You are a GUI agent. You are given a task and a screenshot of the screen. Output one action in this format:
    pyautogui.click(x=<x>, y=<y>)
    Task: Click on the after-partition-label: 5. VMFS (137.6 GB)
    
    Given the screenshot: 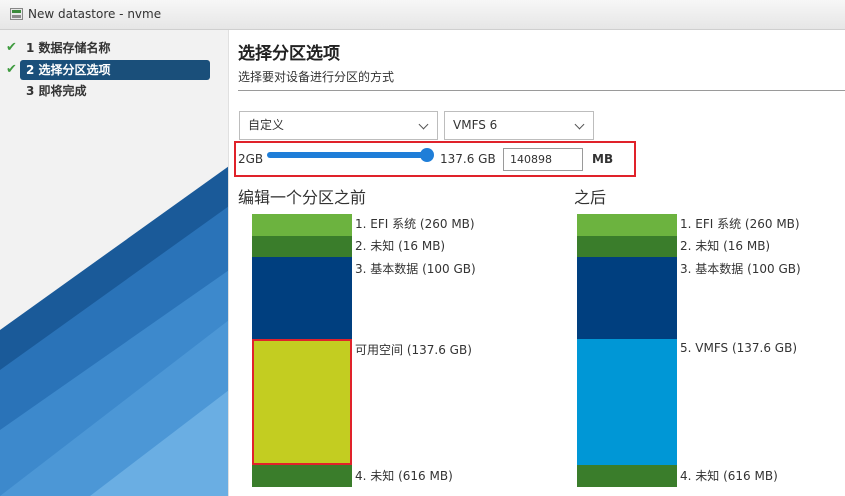 What is the action you would take?
    pyautogui.click(x=739, y=348)
    